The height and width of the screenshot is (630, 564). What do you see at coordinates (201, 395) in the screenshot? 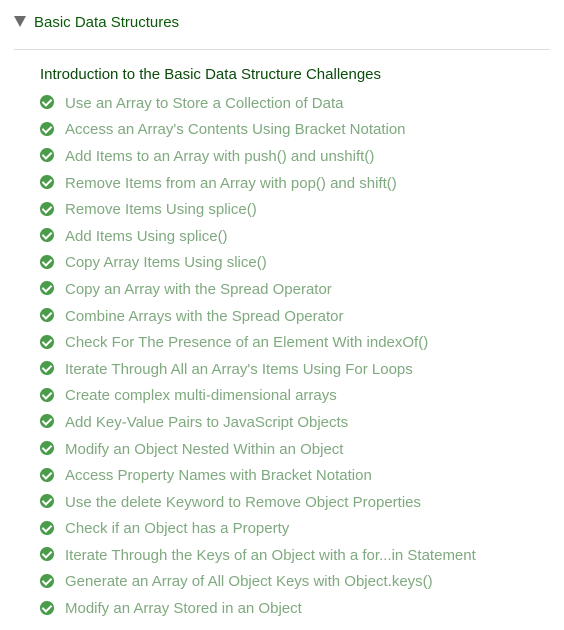
I see `challenge-label: Create complex multi-dimensional arrays` at bounding box center [201, 395].